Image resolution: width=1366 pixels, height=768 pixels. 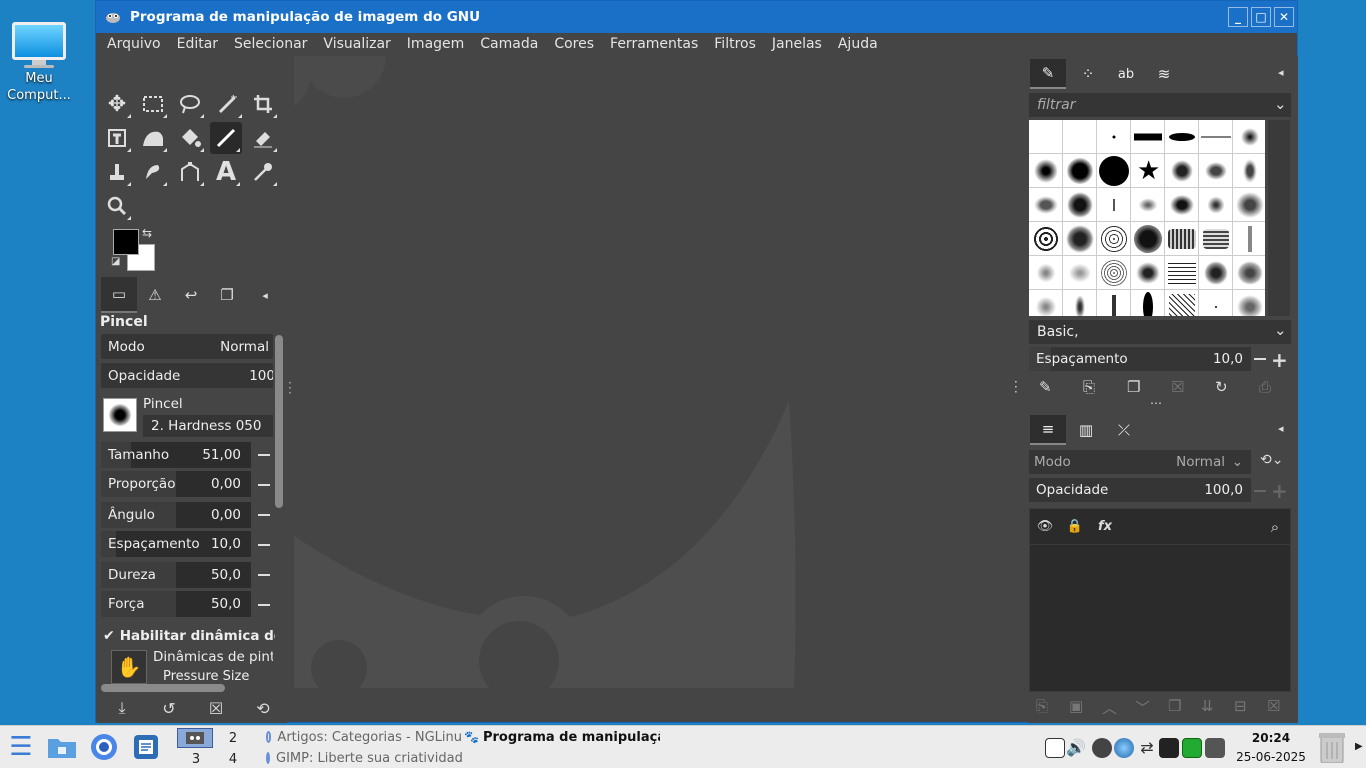 What do you see at coordinates (364, 737) in the screenshot?
I see `task-artigos: Artigos: Categorias - NGLinu` at bounding box center [364, 737].